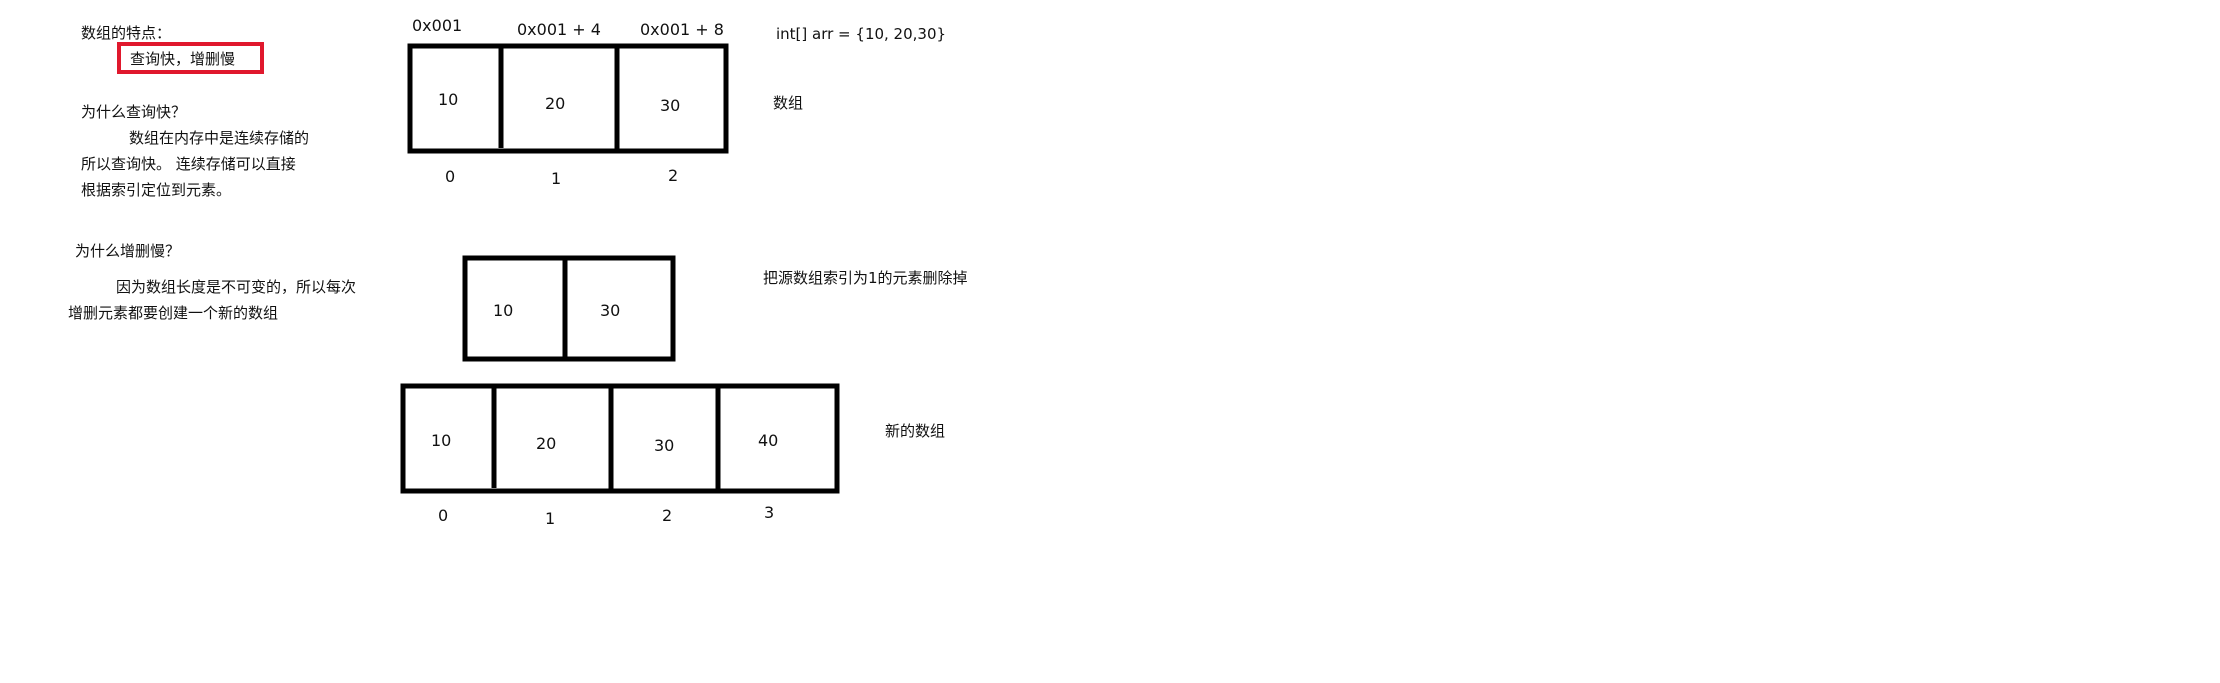 The width and height of the screenshot is (2220, 683). What do you see at coordinates (448, 99) in the screenshot?
I see `array1-value-0: 10` at bounding box center [448, 99].